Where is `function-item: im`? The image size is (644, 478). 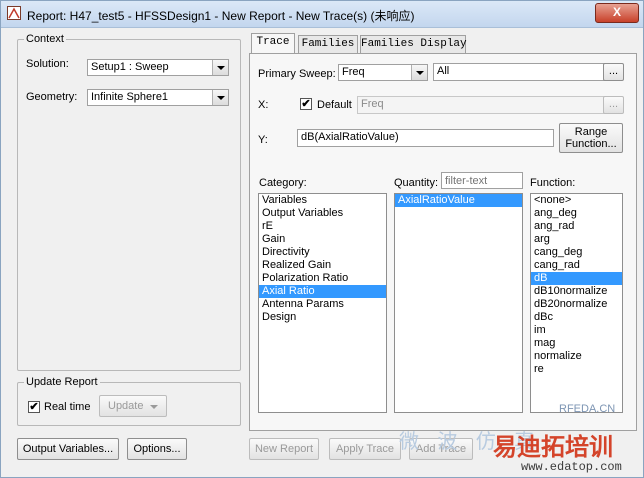
function-item: im is located at coordinates (576, 330).